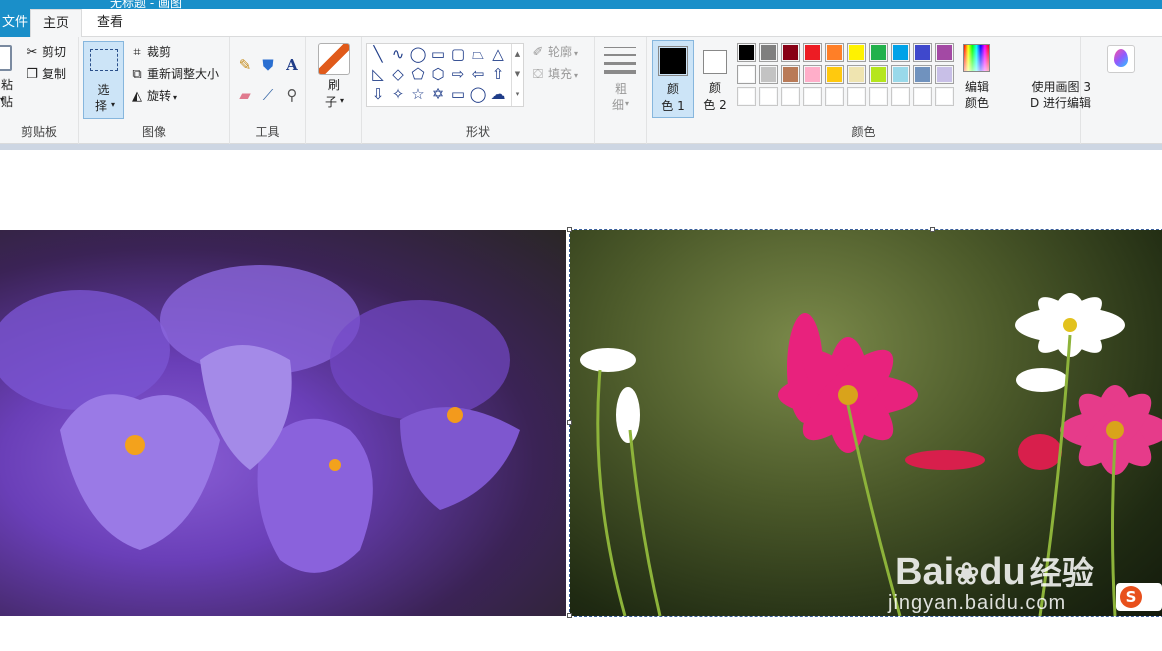  What do you see at coordinates (498, 54) in the screenshot?
I see `triangle-shape-icon: △` at bounding box center [498, 54].